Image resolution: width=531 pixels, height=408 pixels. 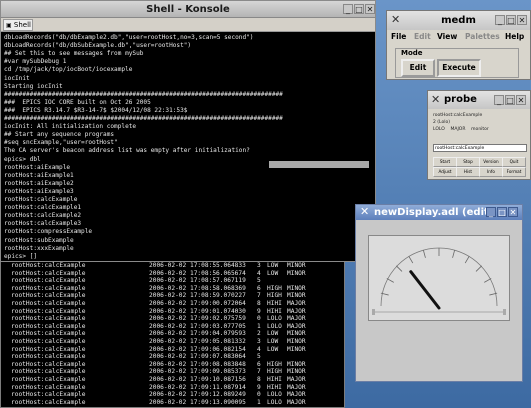 What do you see at coordinates (482, 36) in the screenshot?
I see `menu-palettes: Palettes` at bounding box center [482, 36].